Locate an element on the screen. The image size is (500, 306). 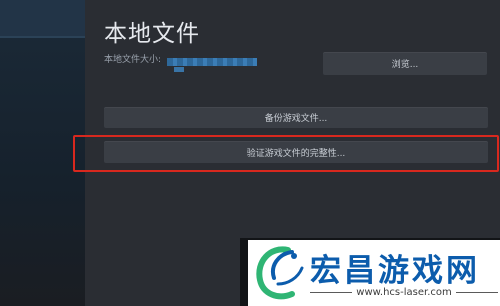
watermark-url-row: www.hcs-laser.com is located at coordinates (404, 292).